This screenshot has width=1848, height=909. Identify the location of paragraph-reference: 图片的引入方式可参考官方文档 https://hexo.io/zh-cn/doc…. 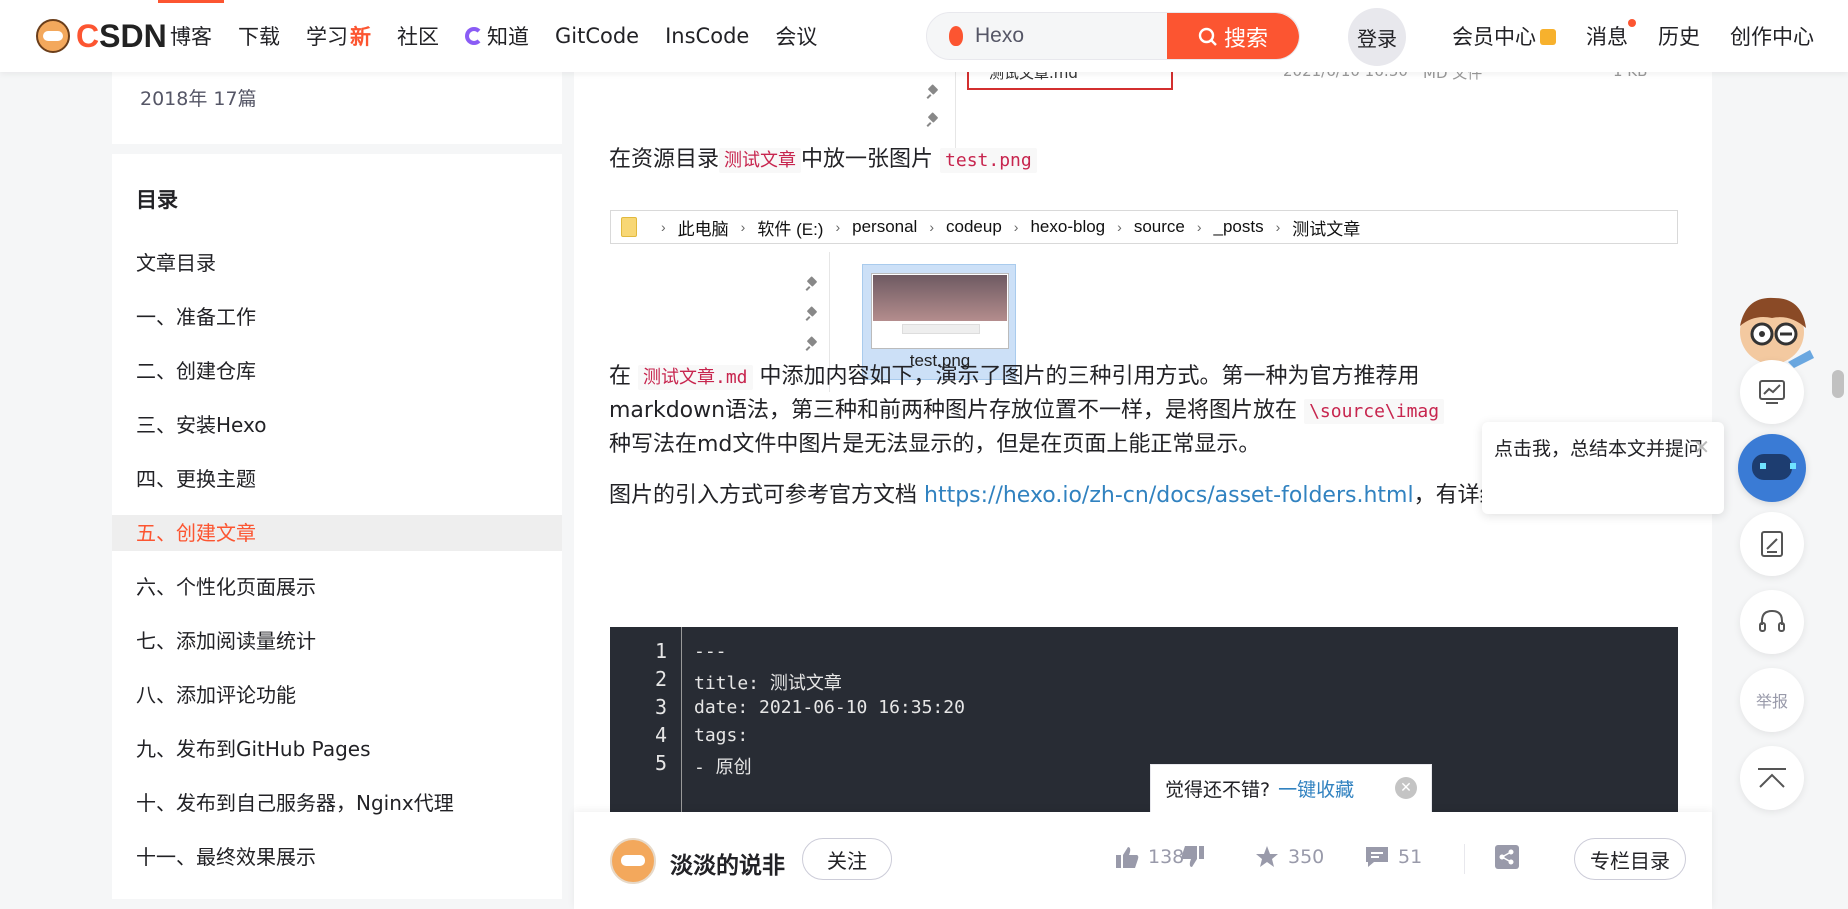
(1088, 495).